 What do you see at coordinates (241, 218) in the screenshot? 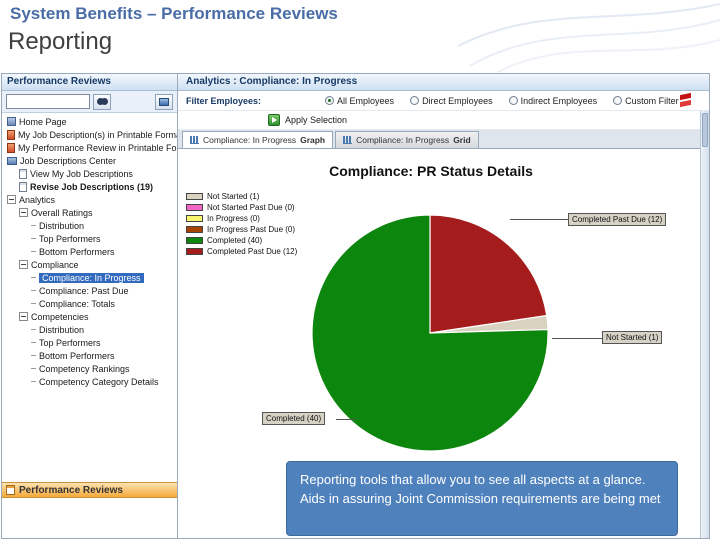
I see `legend-item: In Progress (0)` at bounding box center [241, 218].